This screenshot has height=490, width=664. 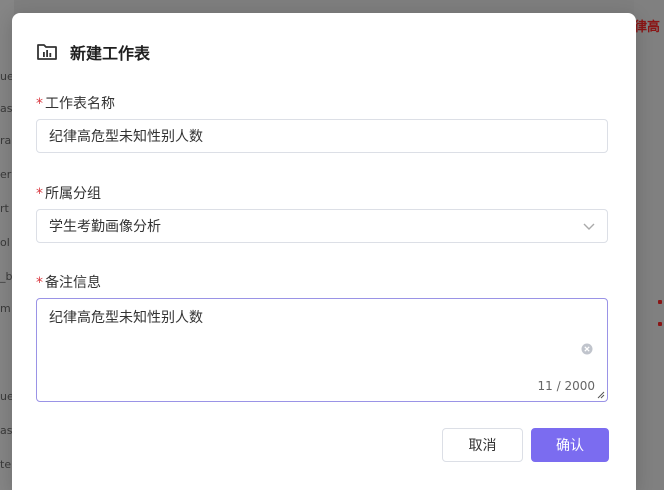 I want to click on background-text: m, so click(x=5, y=308).